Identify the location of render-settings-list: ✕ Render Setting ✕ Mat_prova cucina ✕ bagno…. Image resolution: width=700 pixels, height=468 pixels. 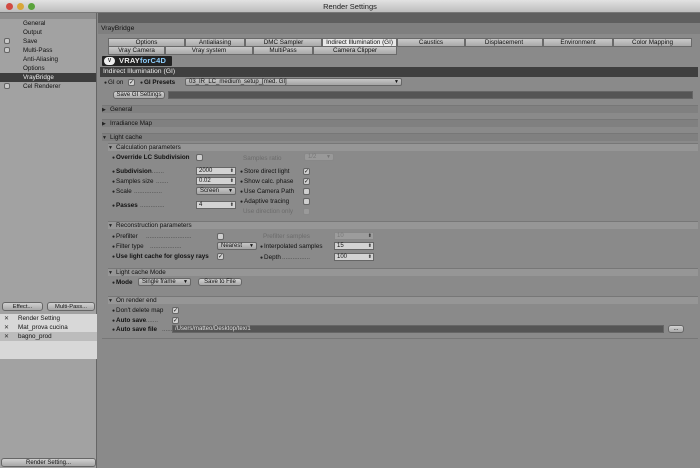
(48, 336).